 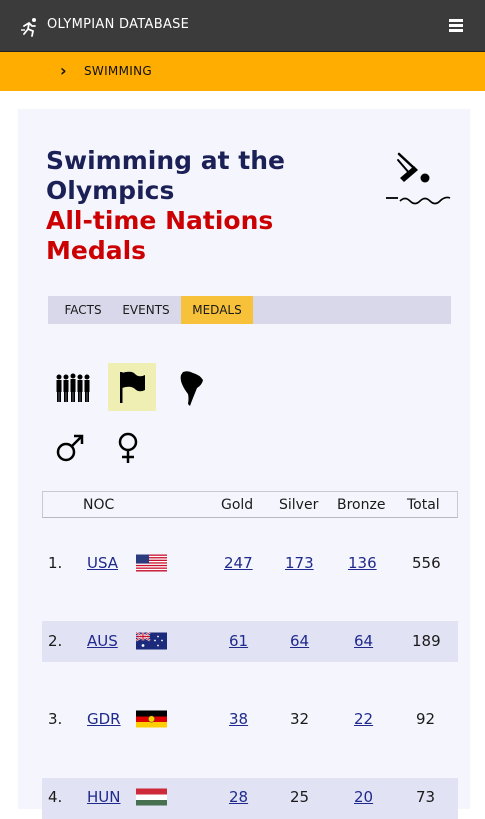 What do you see at coordinates (237, 505) in the screenshot?
I see `column-header-gold: Gold` at bounding box center [237, 505].